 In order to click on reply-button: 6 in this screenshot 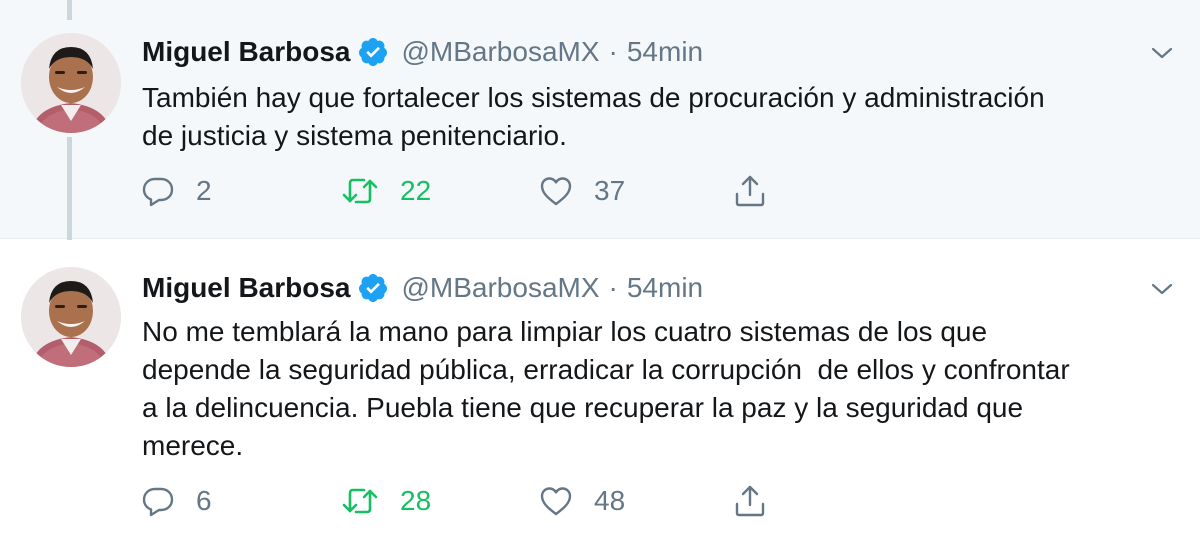, I will do `click(176, 501)`.